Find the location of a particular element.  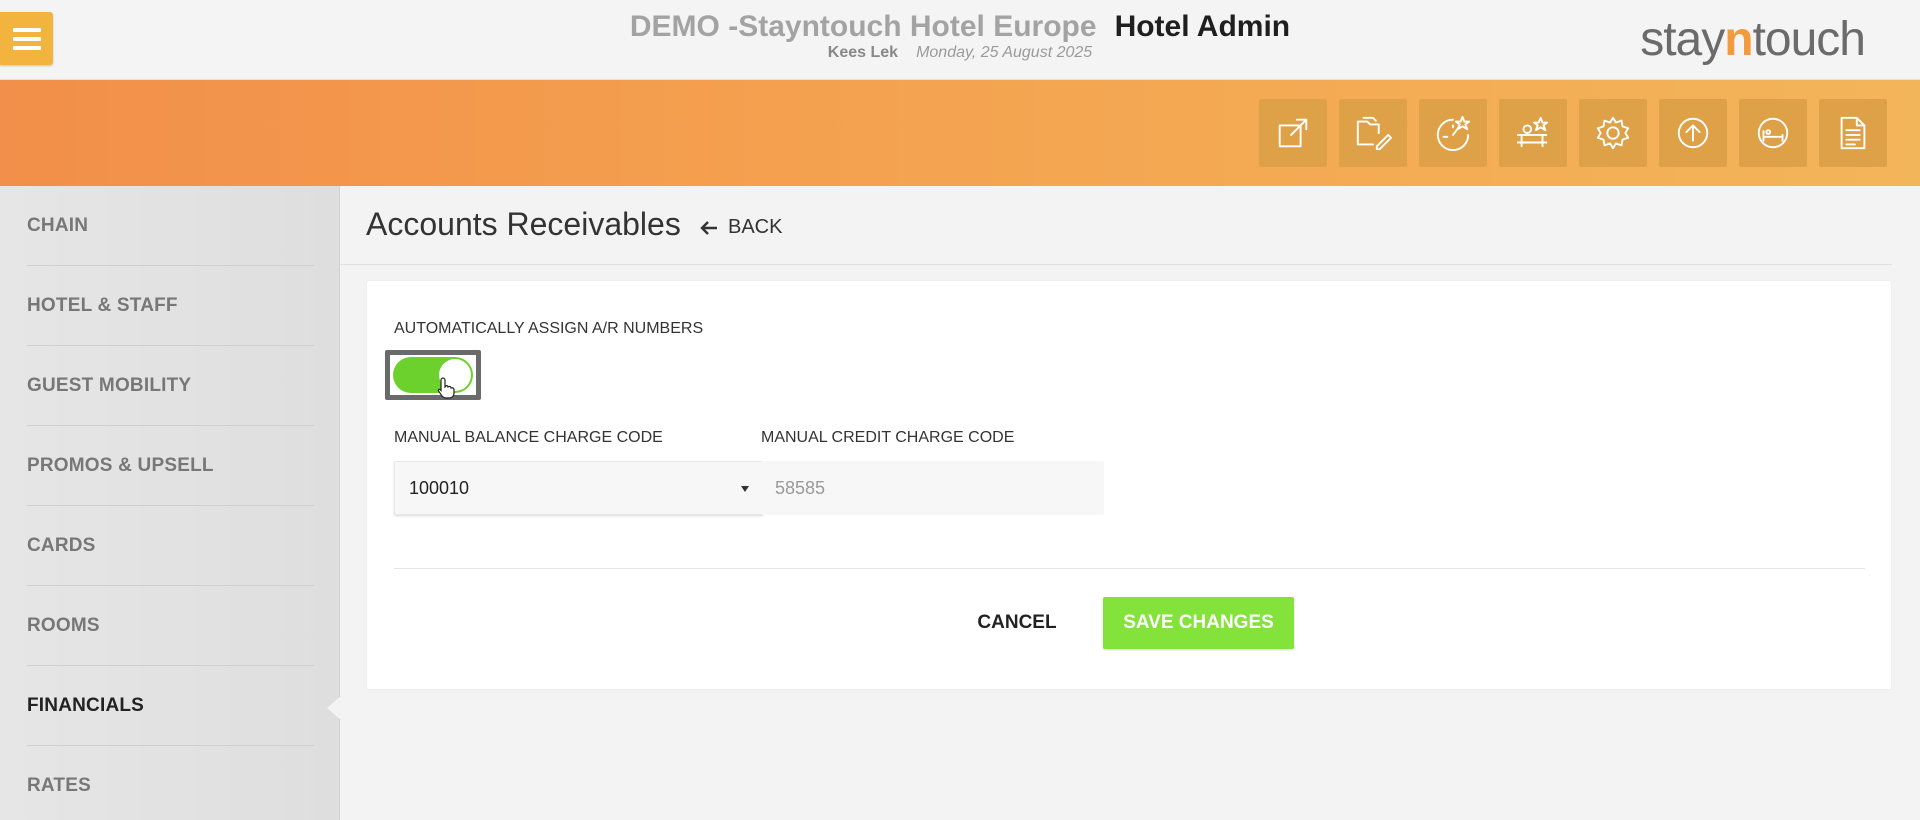

bed-icon is located at coordinates (1773, 133).